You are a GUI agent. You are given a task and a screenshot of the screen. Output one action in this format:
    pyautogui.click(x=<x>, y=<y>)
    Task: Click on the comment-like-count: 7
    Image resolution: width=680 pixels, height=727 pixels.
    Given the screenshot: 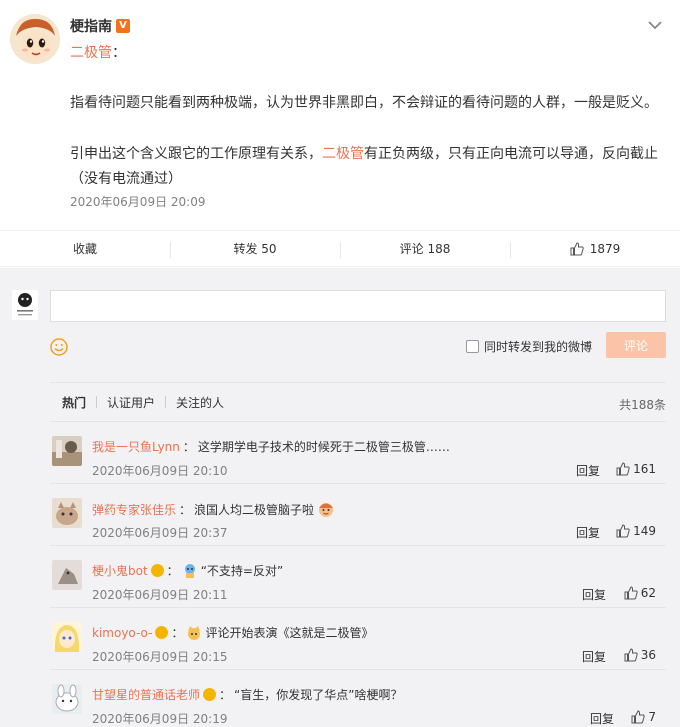 What is the action you would take?
    pyautogui.click(x=652, y=717)
    